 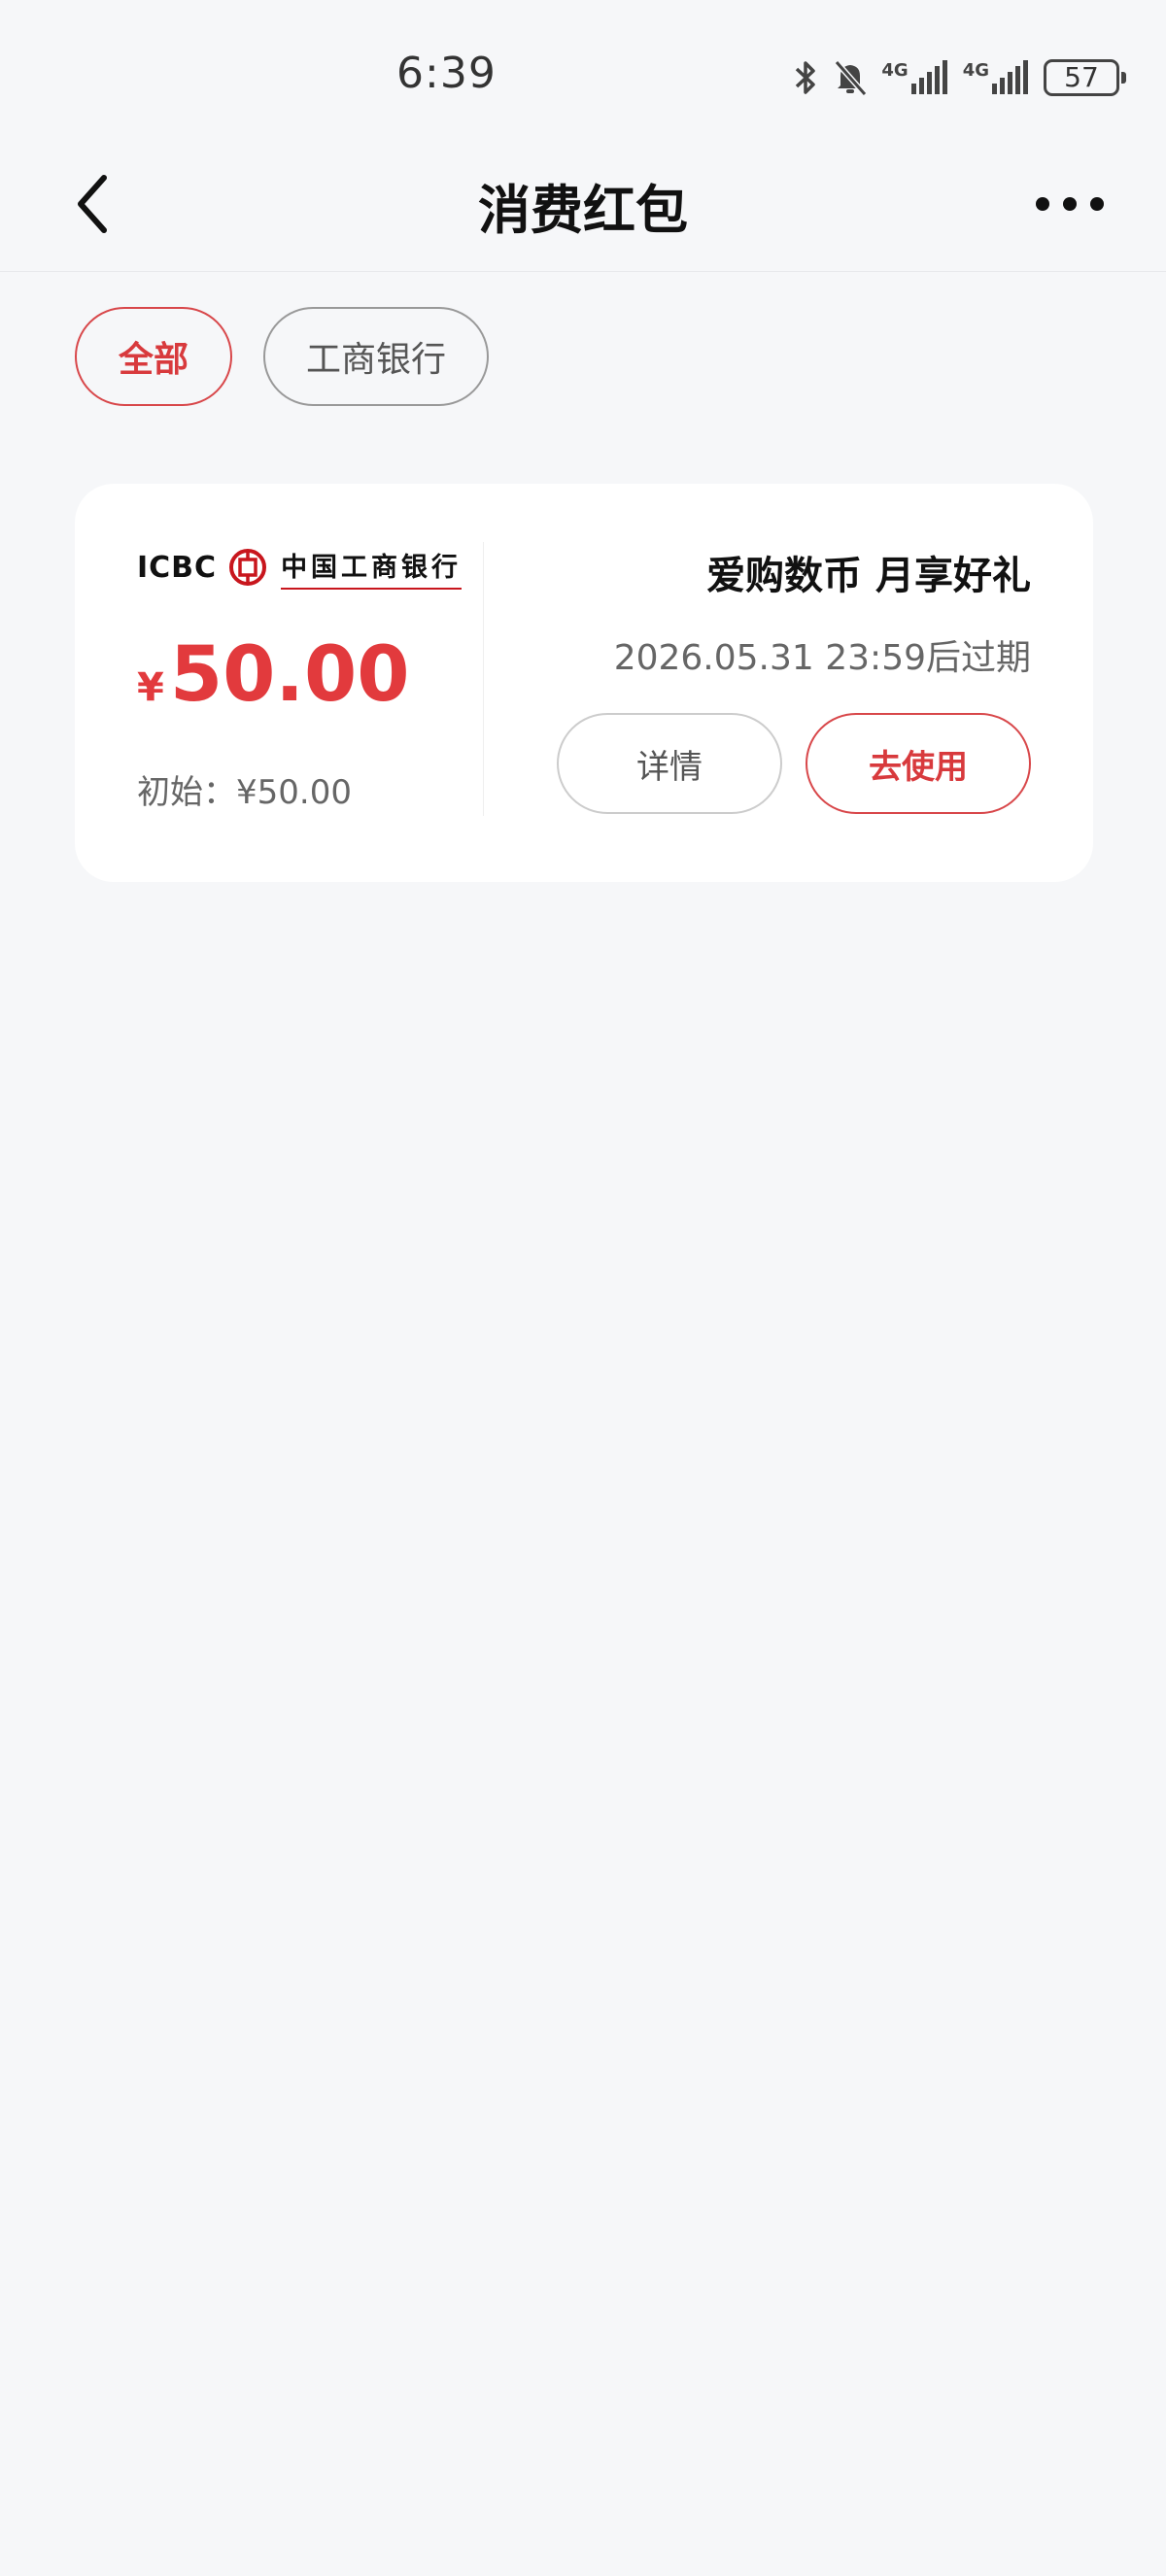 What do you see at coordinates (851, 78) in the screenshot?
I see `mute-bell-icon` at bounding box center [851, 78].